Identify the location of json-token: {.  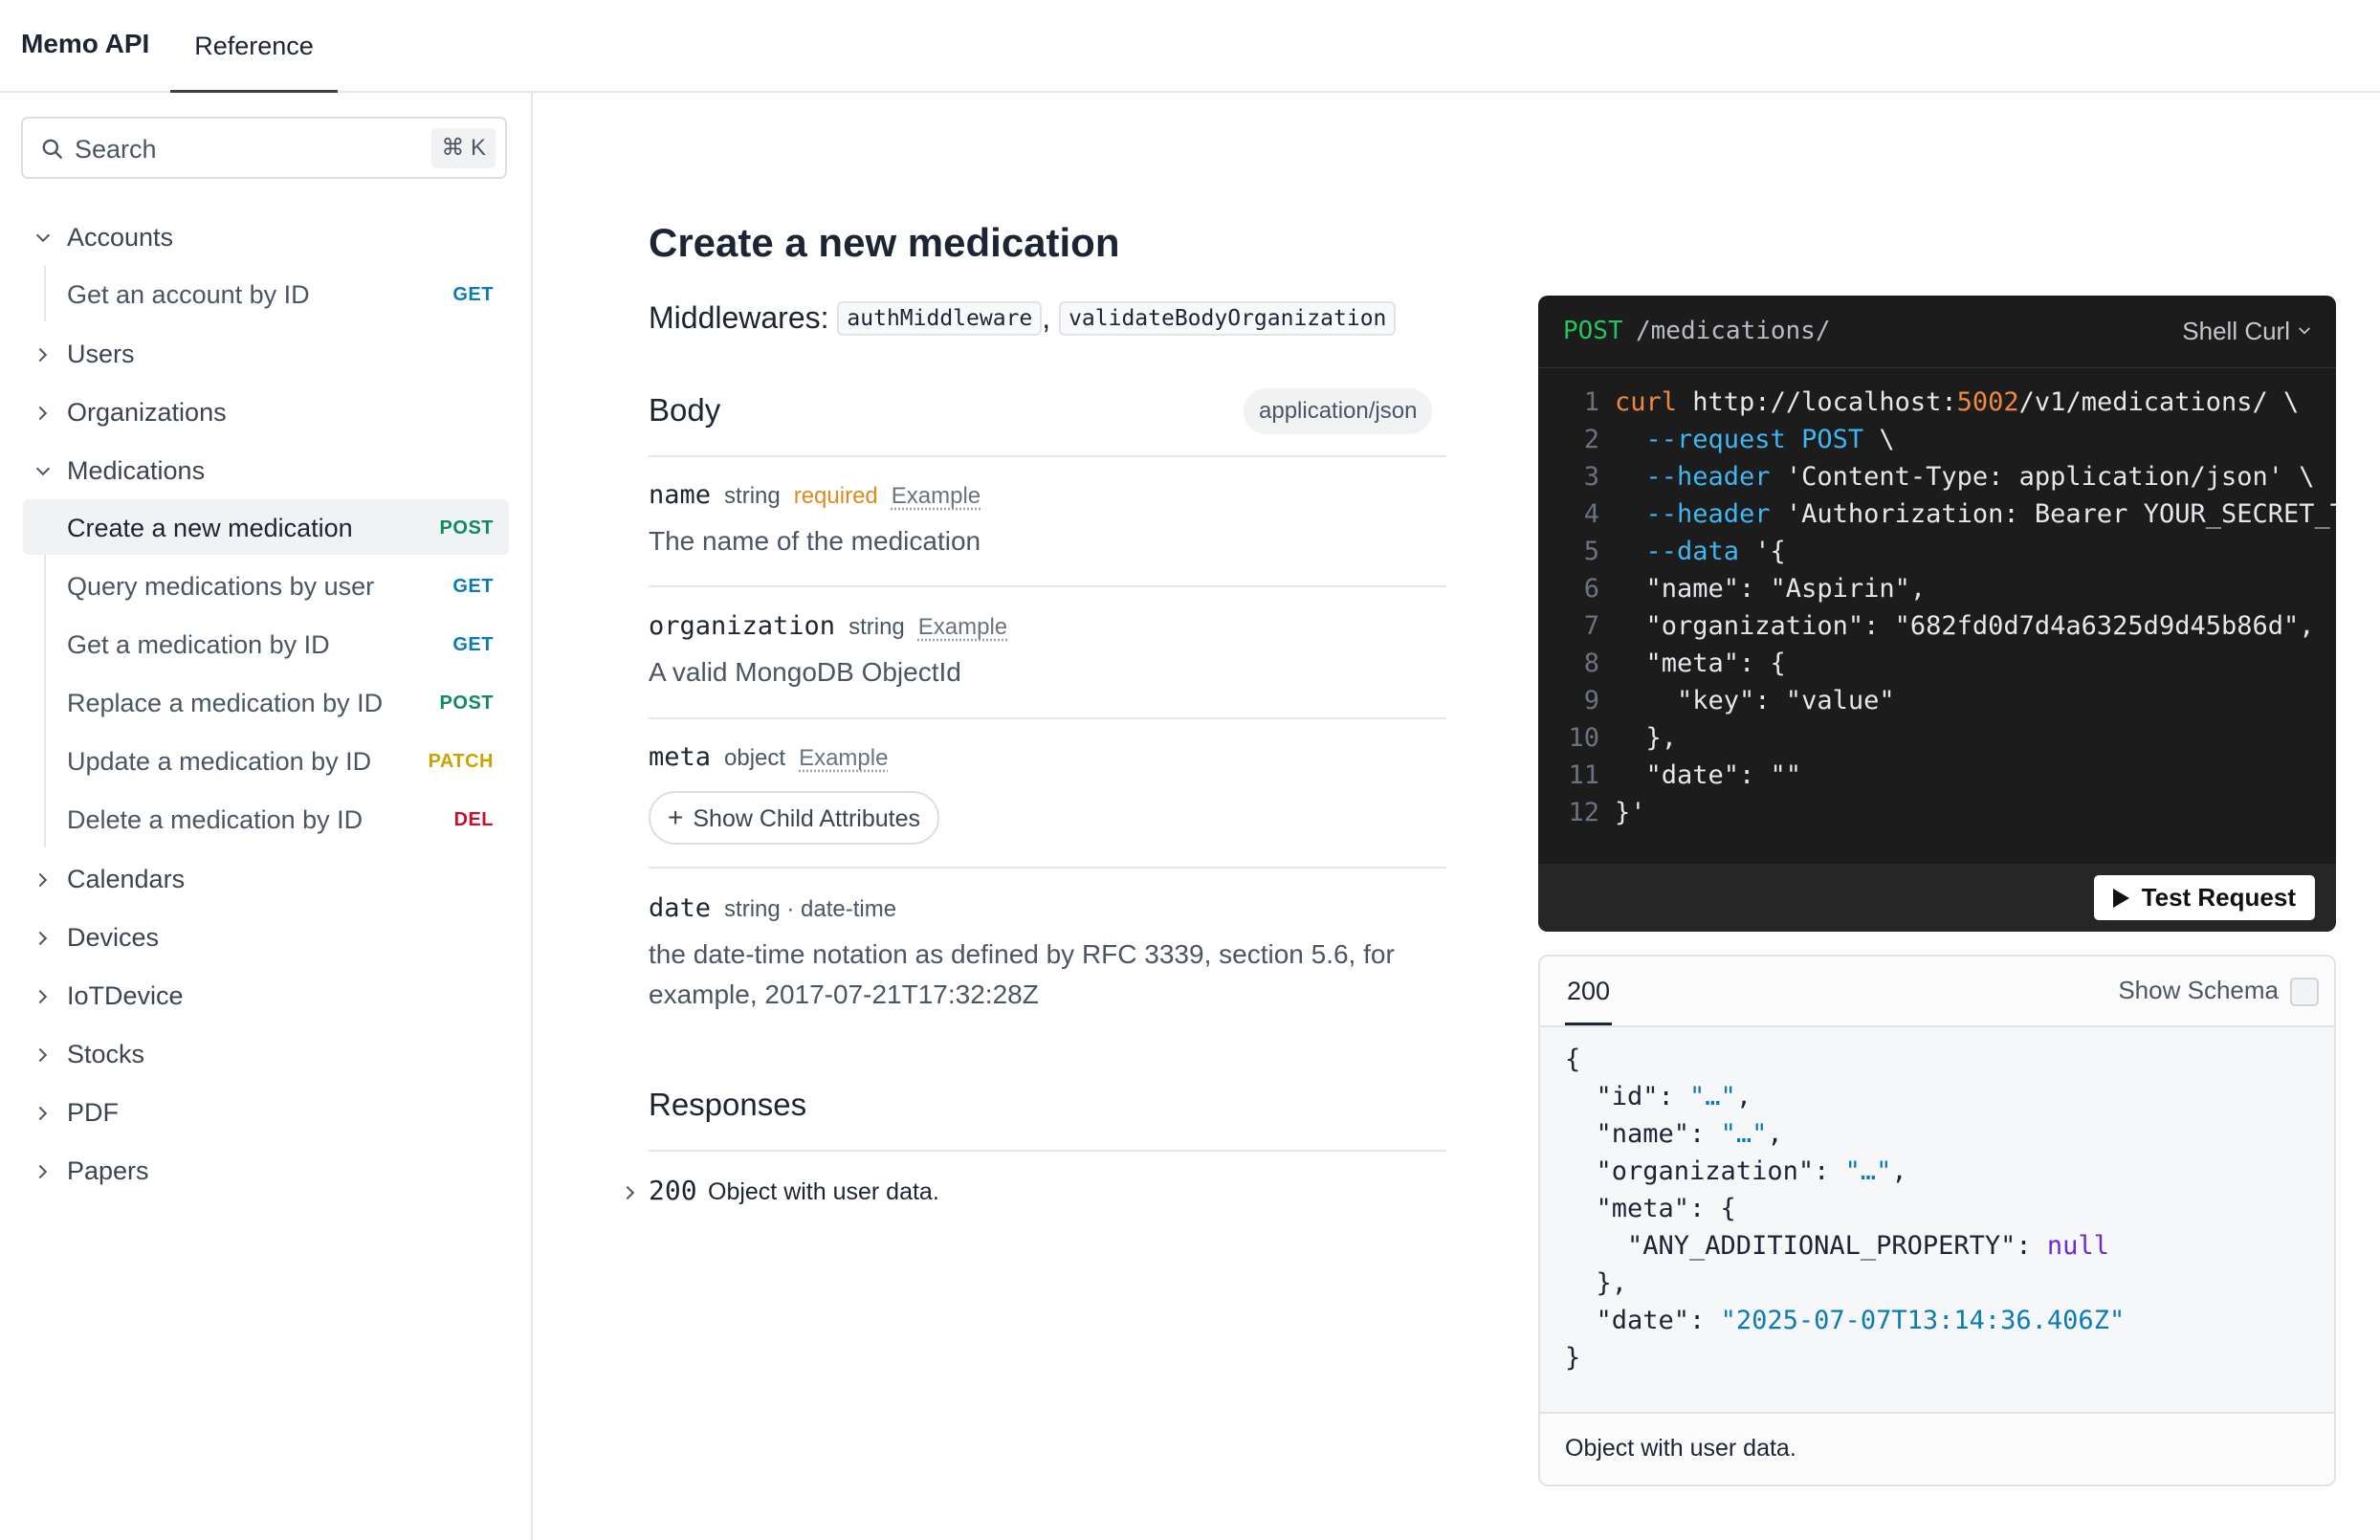
(1573, 1059).